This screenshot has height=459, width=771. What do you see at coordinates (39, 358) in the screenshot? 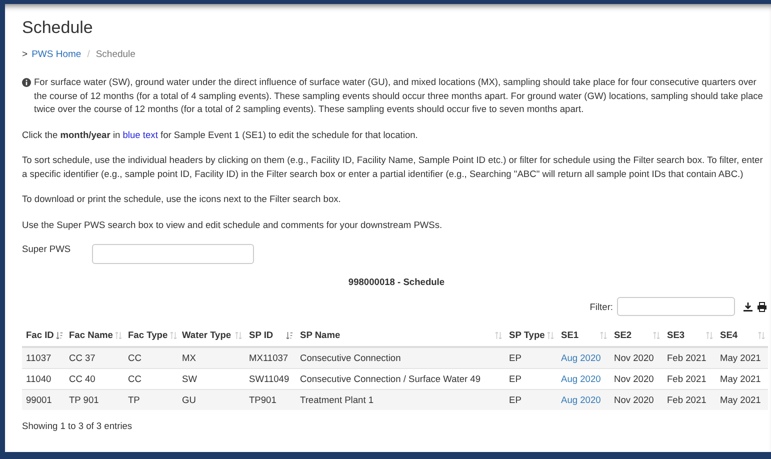
I see `table-cell: 11037` at bounding box center [39, 358].